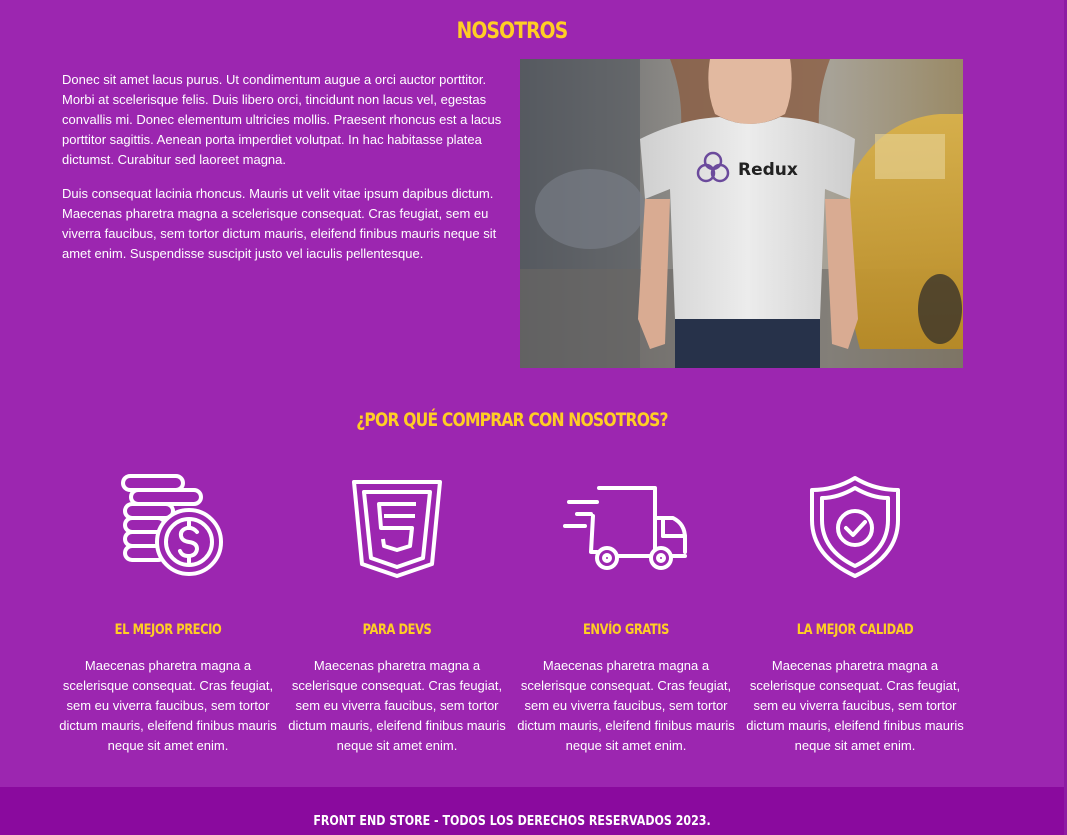  Describe the element at coordinates (397, 527) in the screenshot. I see `html5-icon` at that location.